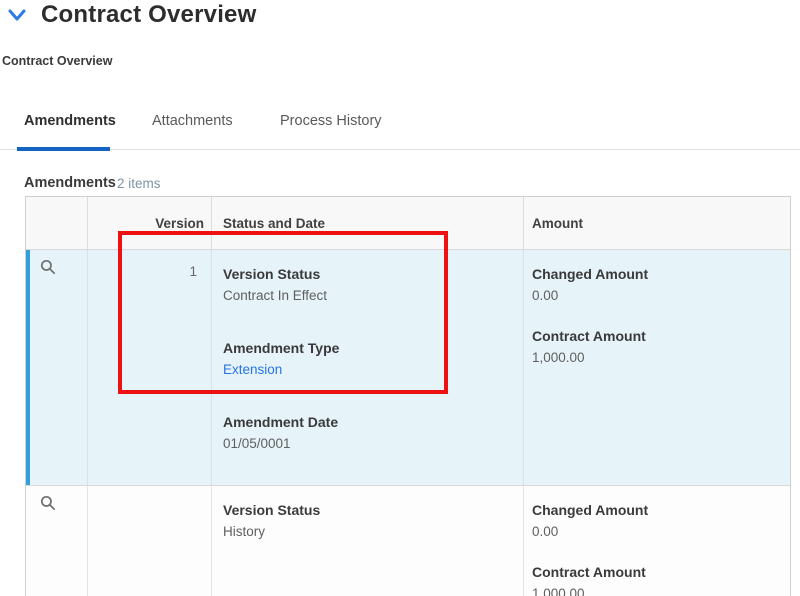 The image size is (800, 596). I want to click on breadcrumb: Contract Overview, so click(57, 61).